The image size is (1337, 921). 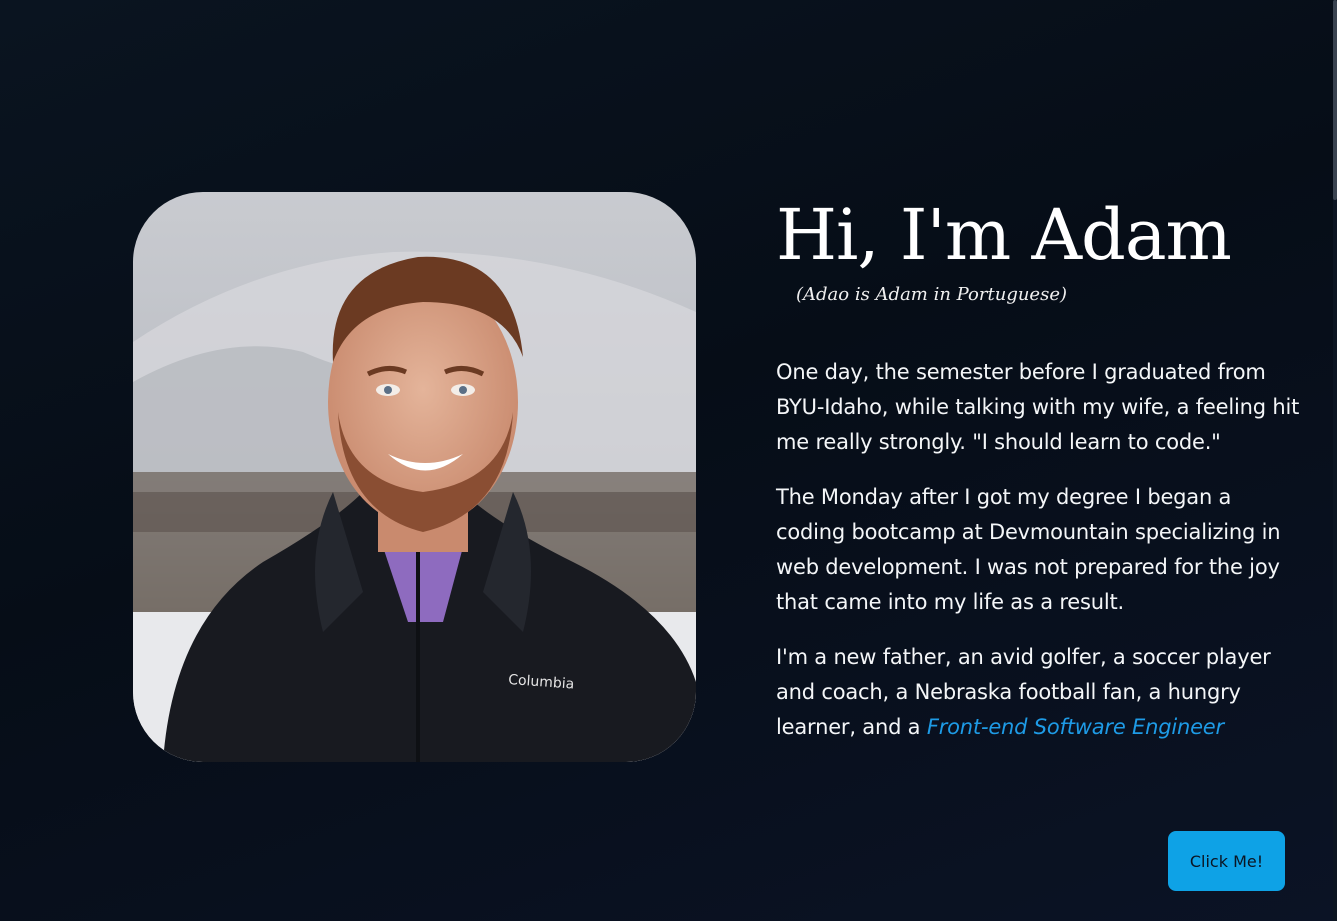 What do you see at coordinates (1226, 861) in the screenshot?
I see `click-me-button: Click Me!` at bounding box center [1226, 861].